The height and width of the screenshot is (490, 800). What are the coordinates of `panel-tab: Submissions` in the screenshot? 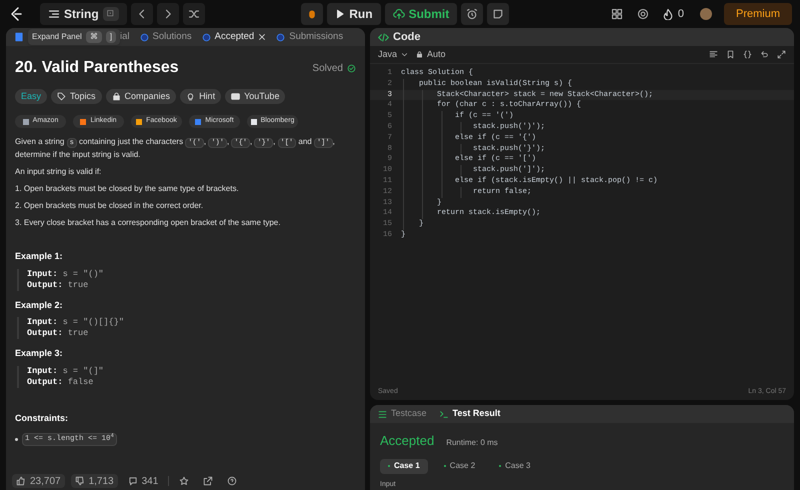 It's located at (310, 37).